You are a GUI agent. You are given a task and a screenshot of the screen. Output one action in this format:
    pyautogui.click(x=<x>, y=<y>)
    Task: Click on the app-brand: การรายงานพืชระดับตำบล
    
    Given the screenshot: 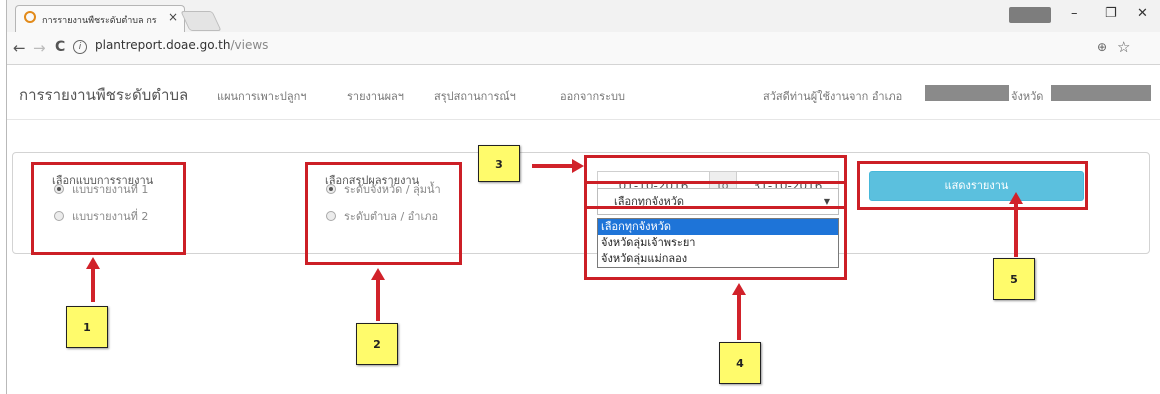 What is the action you would take?
    pyautogui.click(x=103, y=95)
    